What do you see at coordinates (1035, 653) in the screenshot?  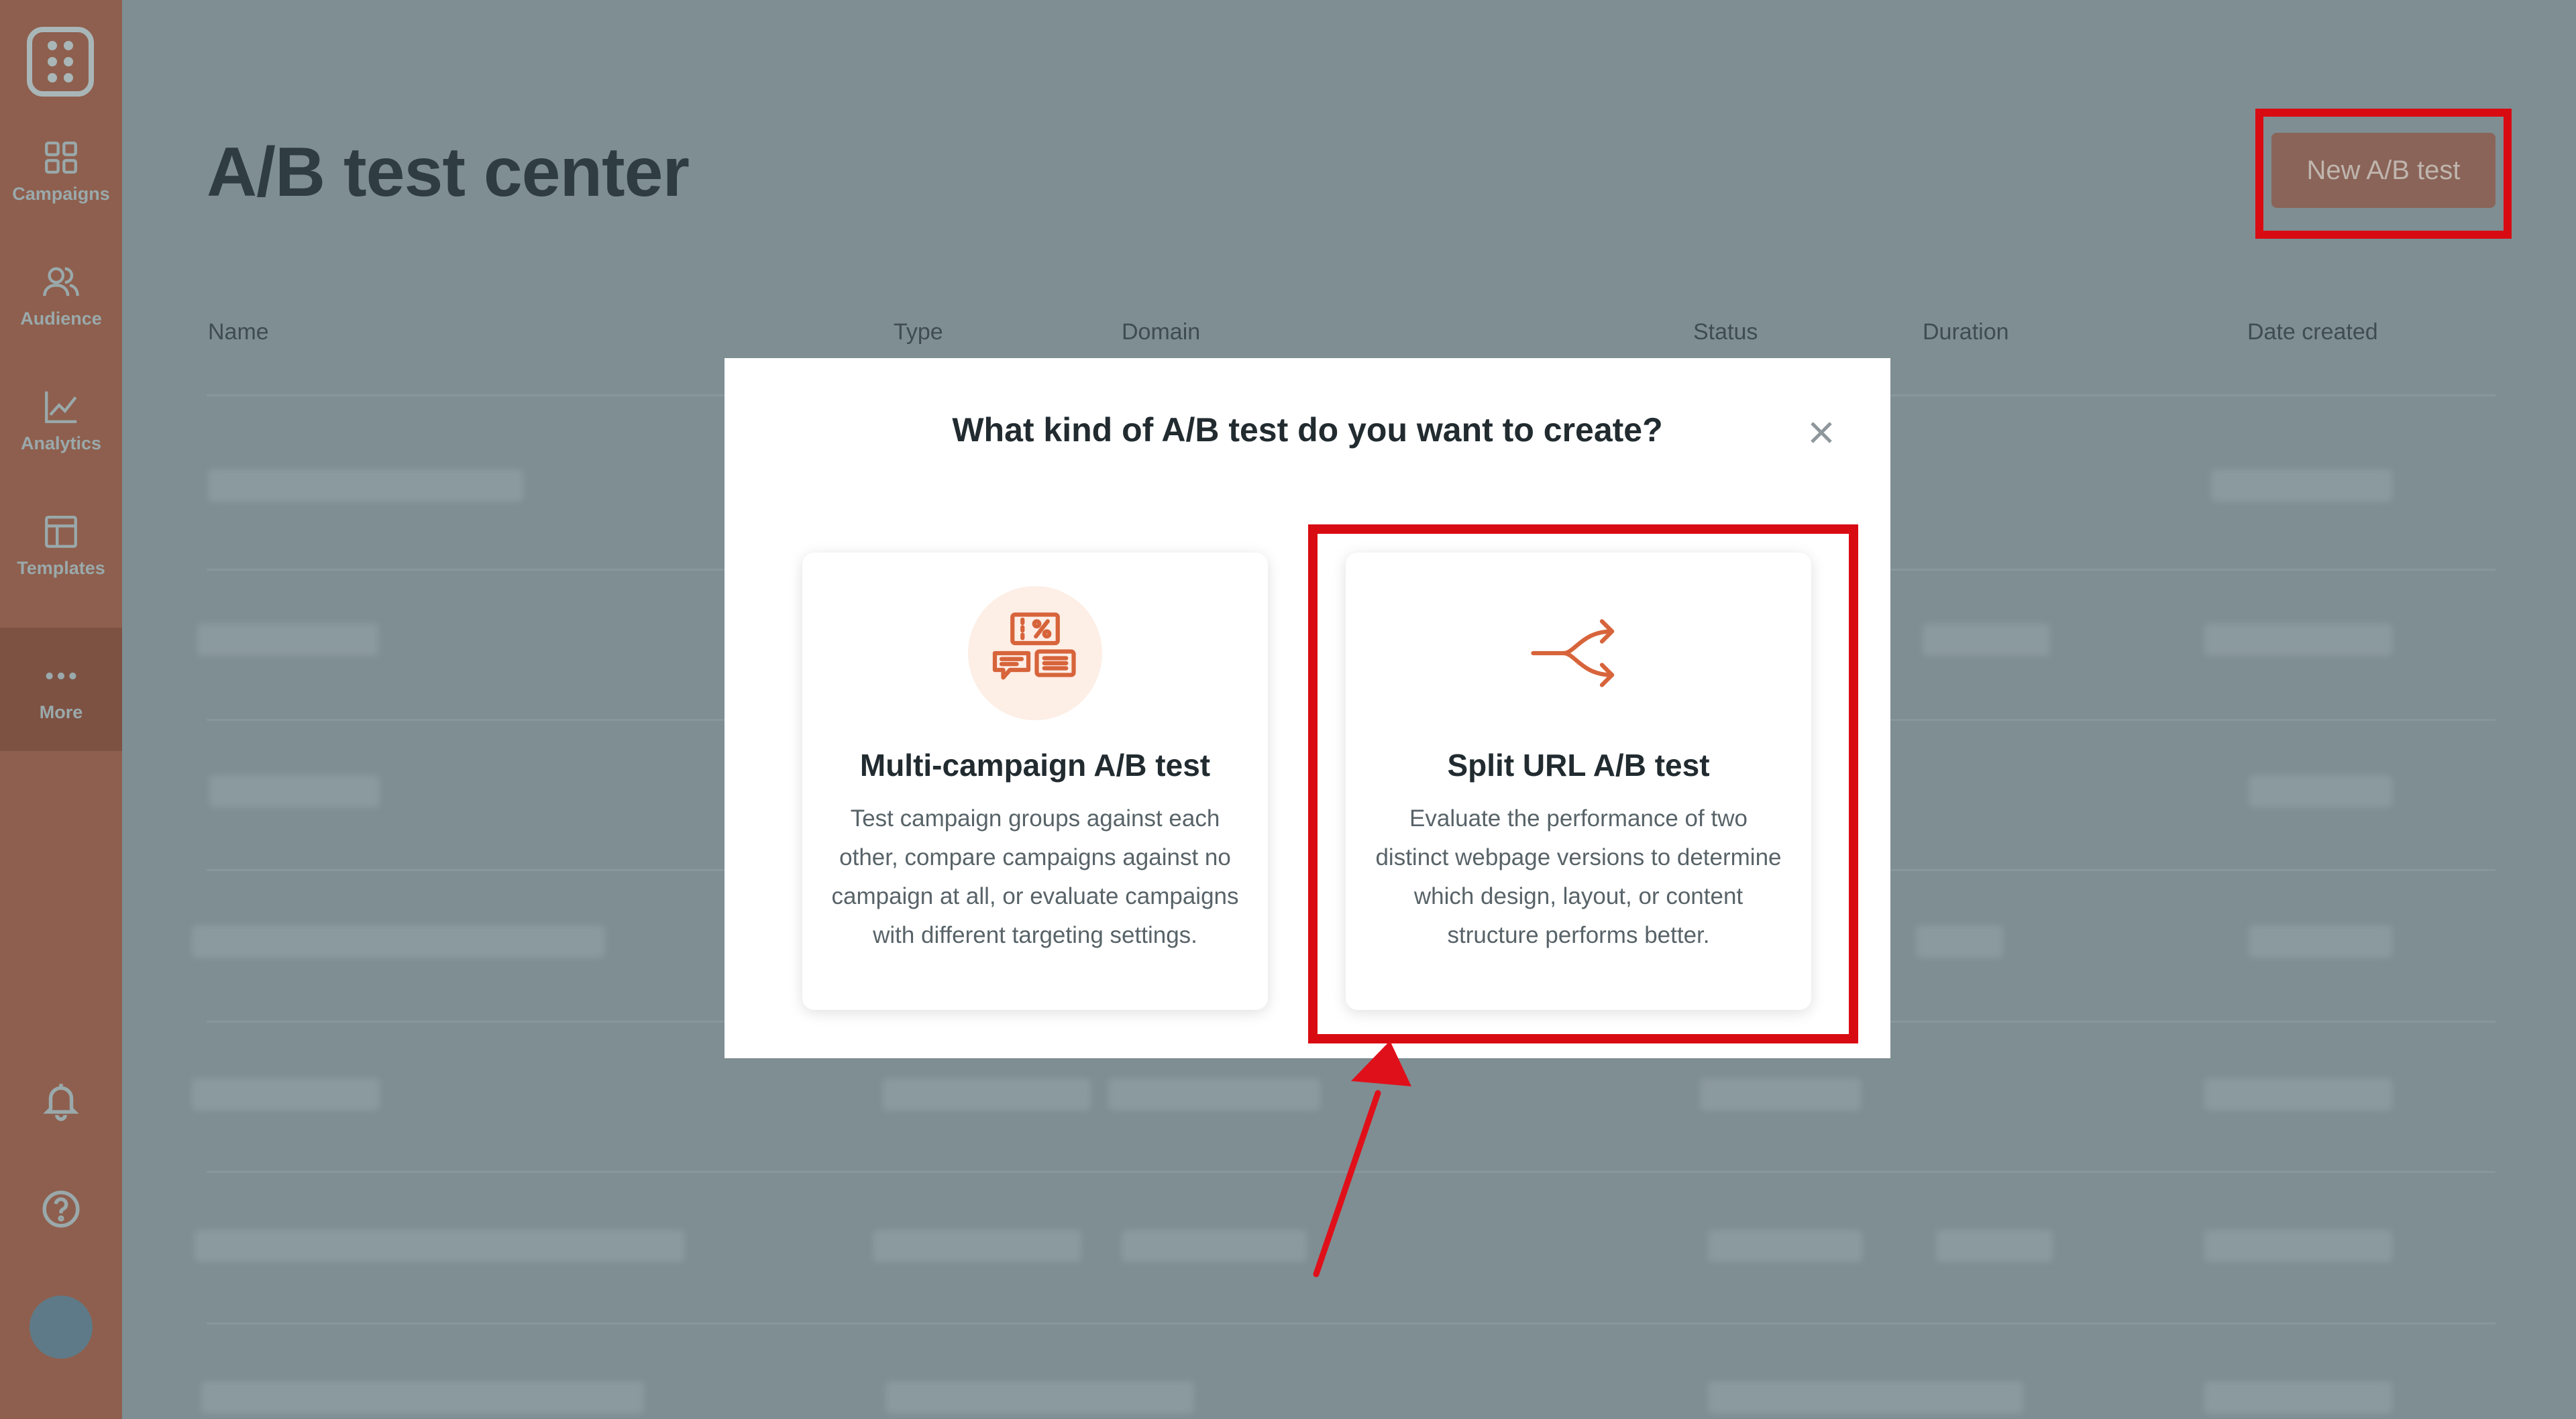 I see `multi-campaign-icon` at bounding box center [1035, 653].